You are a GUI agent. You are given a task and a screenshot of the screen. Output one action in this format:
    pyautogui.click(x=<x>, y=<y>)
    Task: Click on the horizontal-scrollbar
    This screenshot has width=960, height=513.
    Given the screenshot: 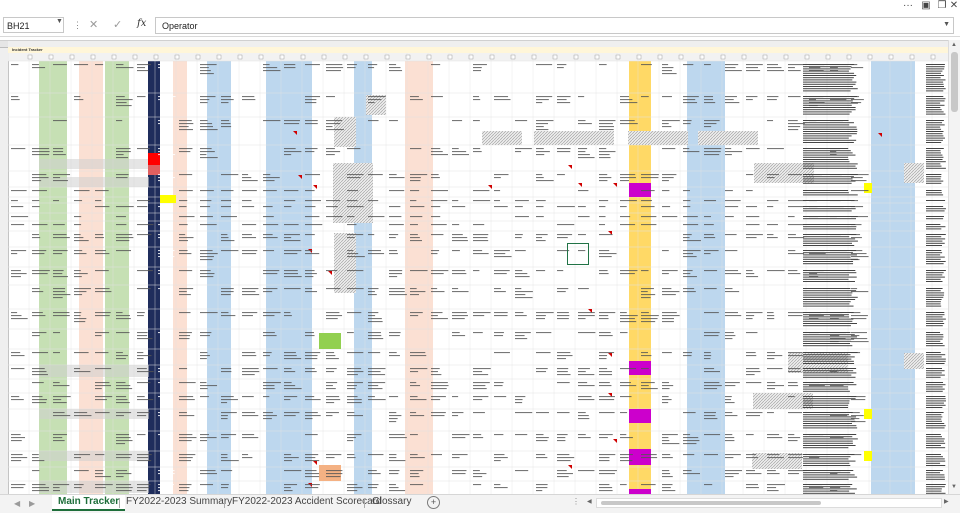 What is the action you would take?
    pyautogui.click(x=769, y=503)
    